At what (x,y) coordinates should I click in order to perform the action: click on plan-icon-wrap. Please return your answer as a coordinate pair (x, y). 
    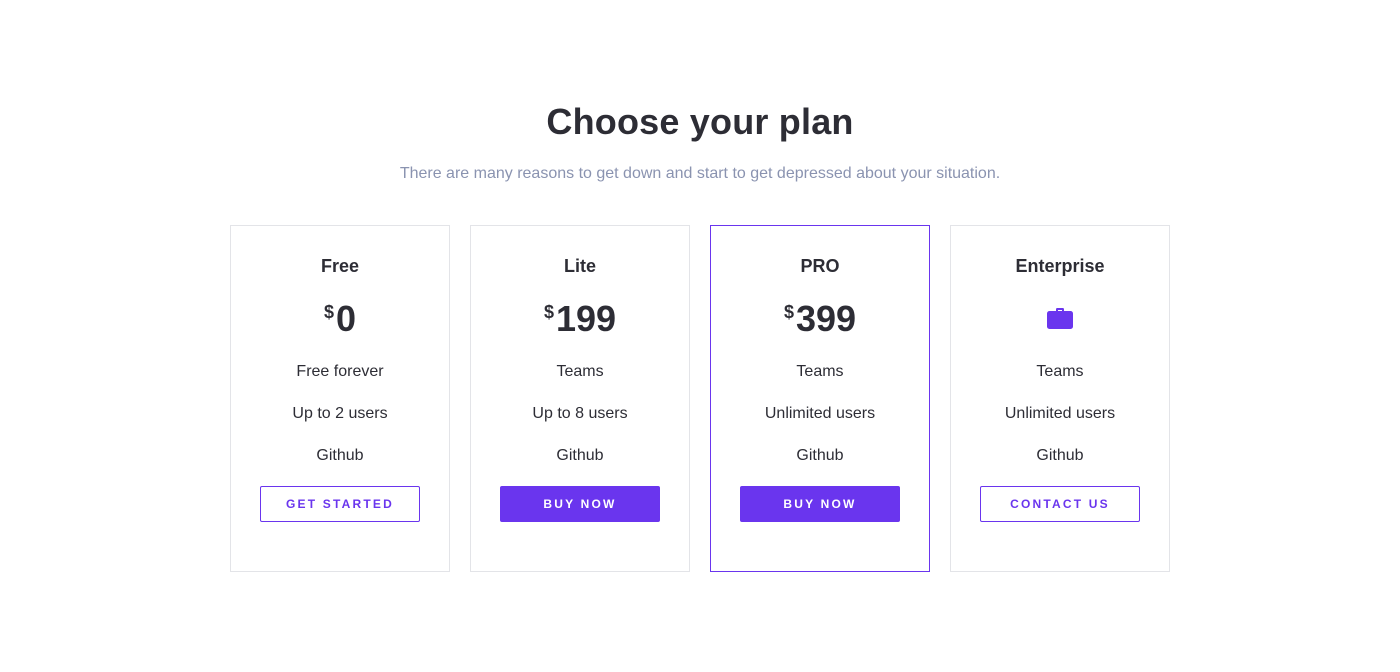
    Looking at the image, I should click on (1060, 321).